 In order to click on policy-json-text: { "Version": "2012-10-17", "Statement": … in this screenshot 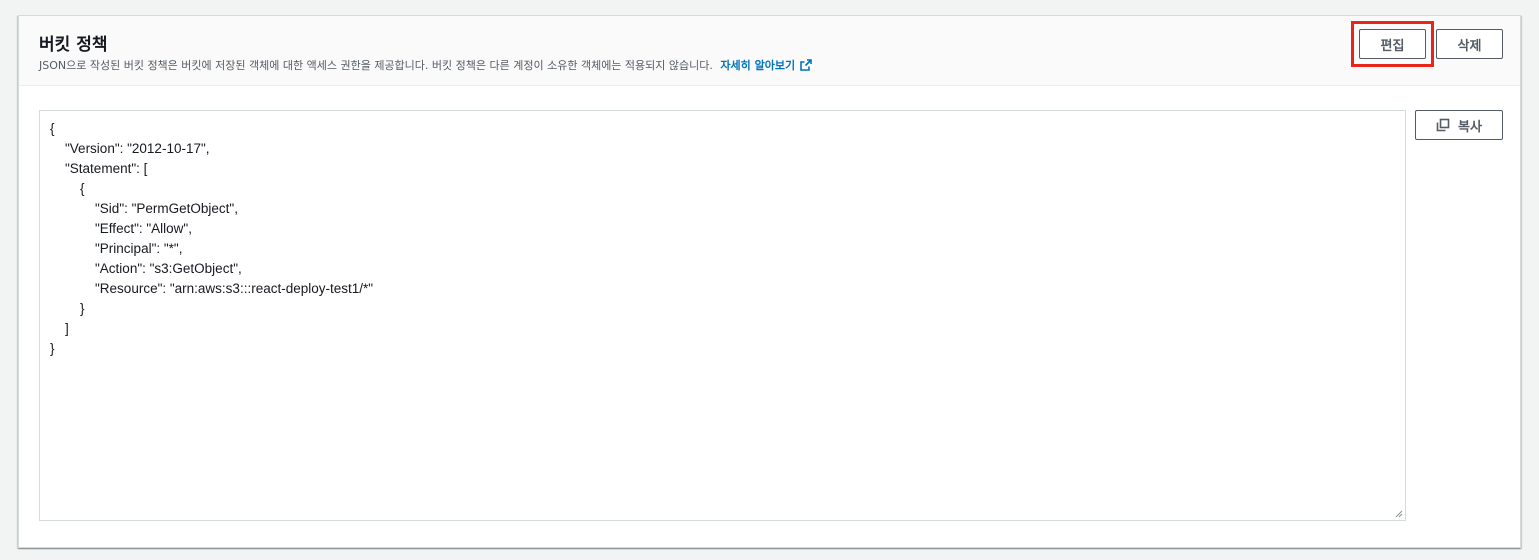, I will do `click(212, 238)`.